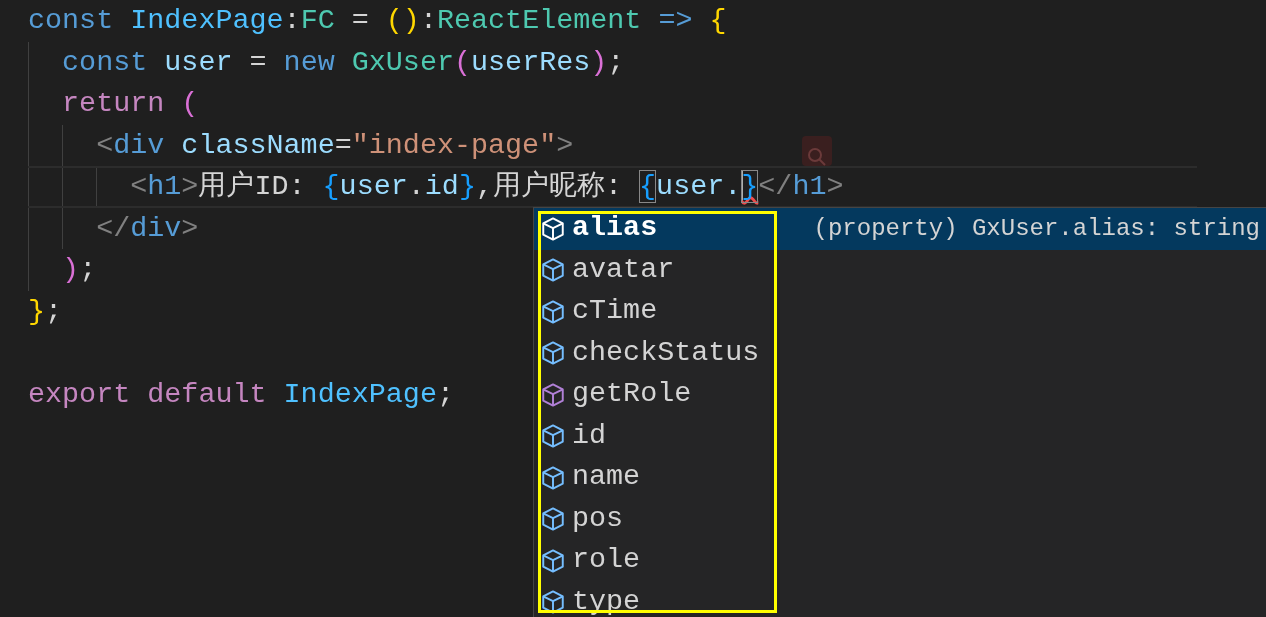 The width and height of the screenshot is (1266, 617). Describe the element at coordinates (900, 395) in the screenshot. I see `suggestion-item: getRole` at that location.